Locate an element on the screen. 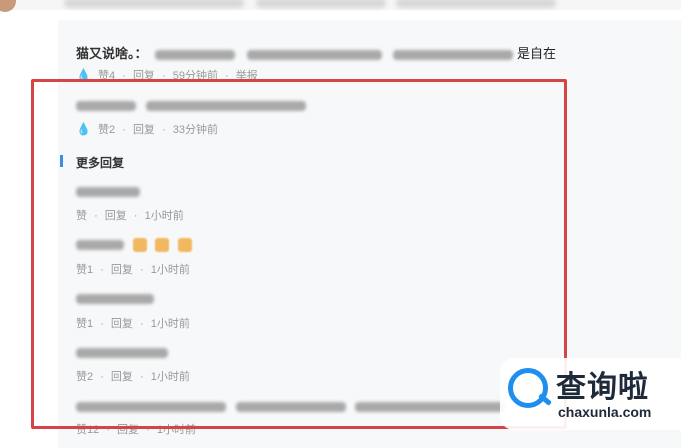 The image size is (681, 448). watermark: 查询啦 chaxunla.com is located at coordinates (590, 394).